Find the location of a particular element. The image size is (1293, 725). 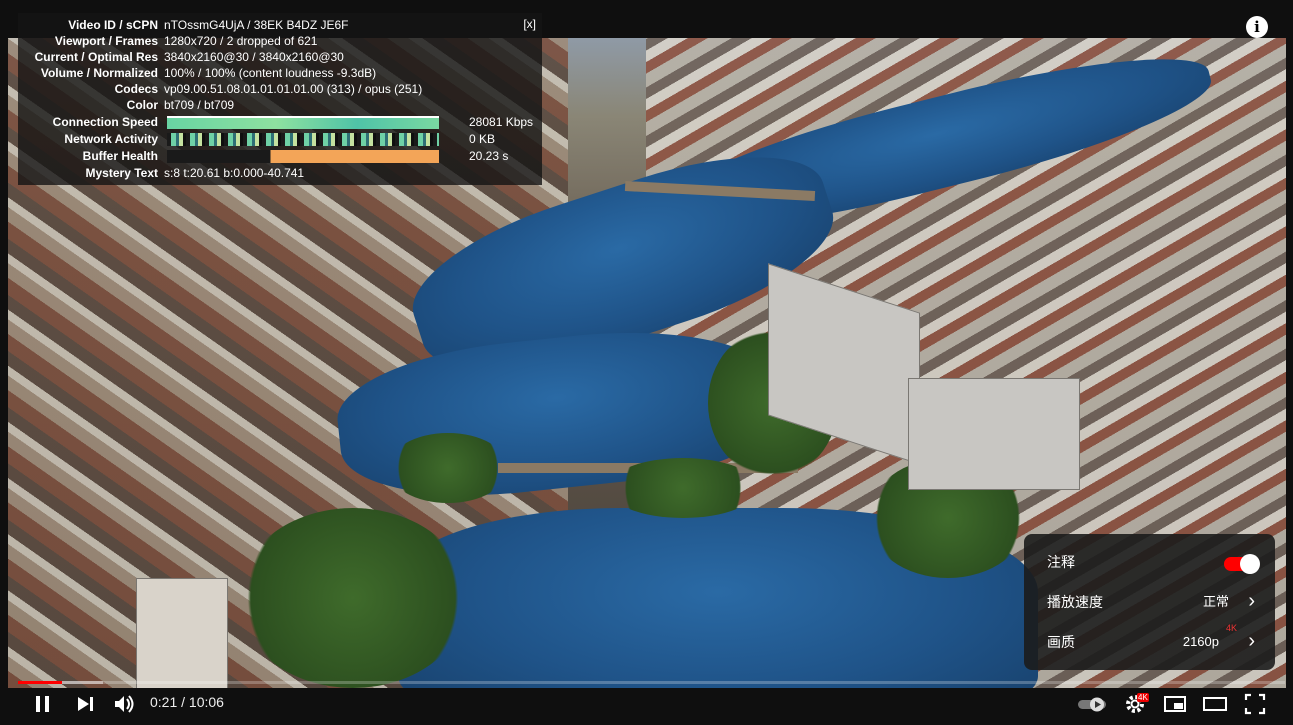

stats-label: Viewport / Frames is located at coordinates (106, 41).